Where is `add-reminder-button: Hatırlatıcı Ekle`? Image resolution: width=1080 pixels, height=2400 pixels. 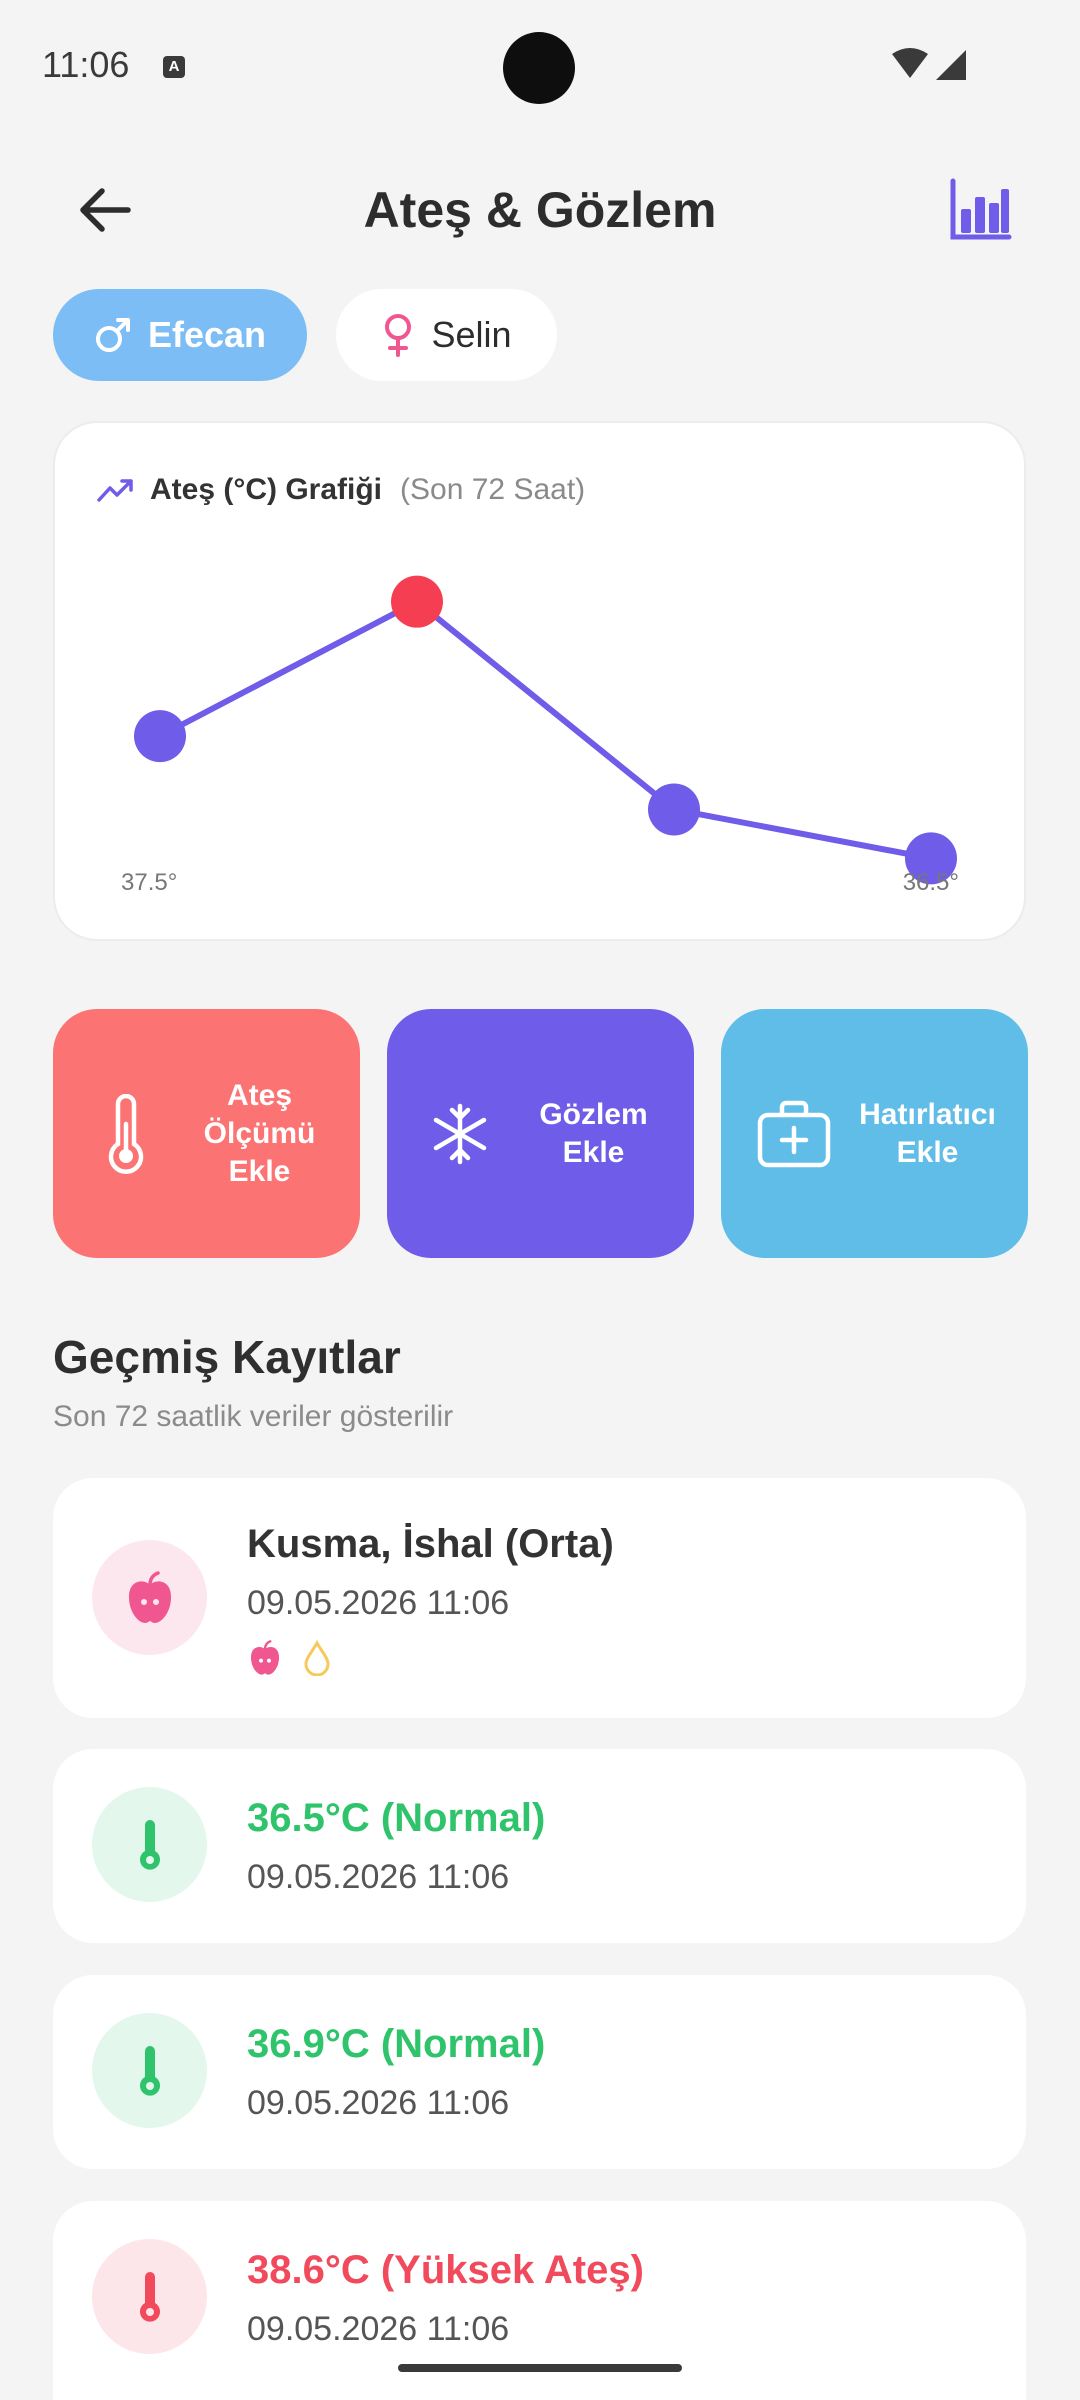 add-reminder-button: Hatırlatıcı Ekle is located at coordinates (874, 1133).